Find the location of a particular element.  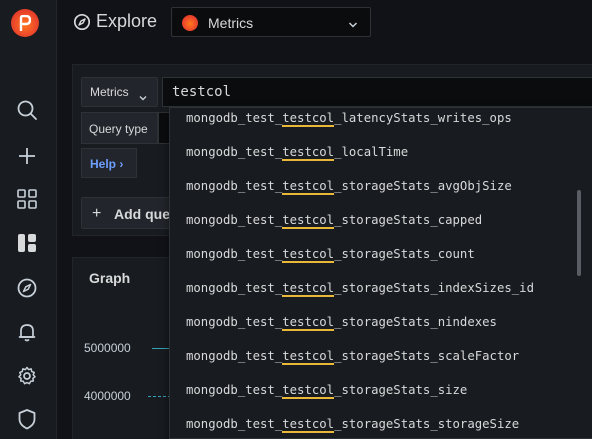

help-button: Help › is located at coordinates (109, 163).